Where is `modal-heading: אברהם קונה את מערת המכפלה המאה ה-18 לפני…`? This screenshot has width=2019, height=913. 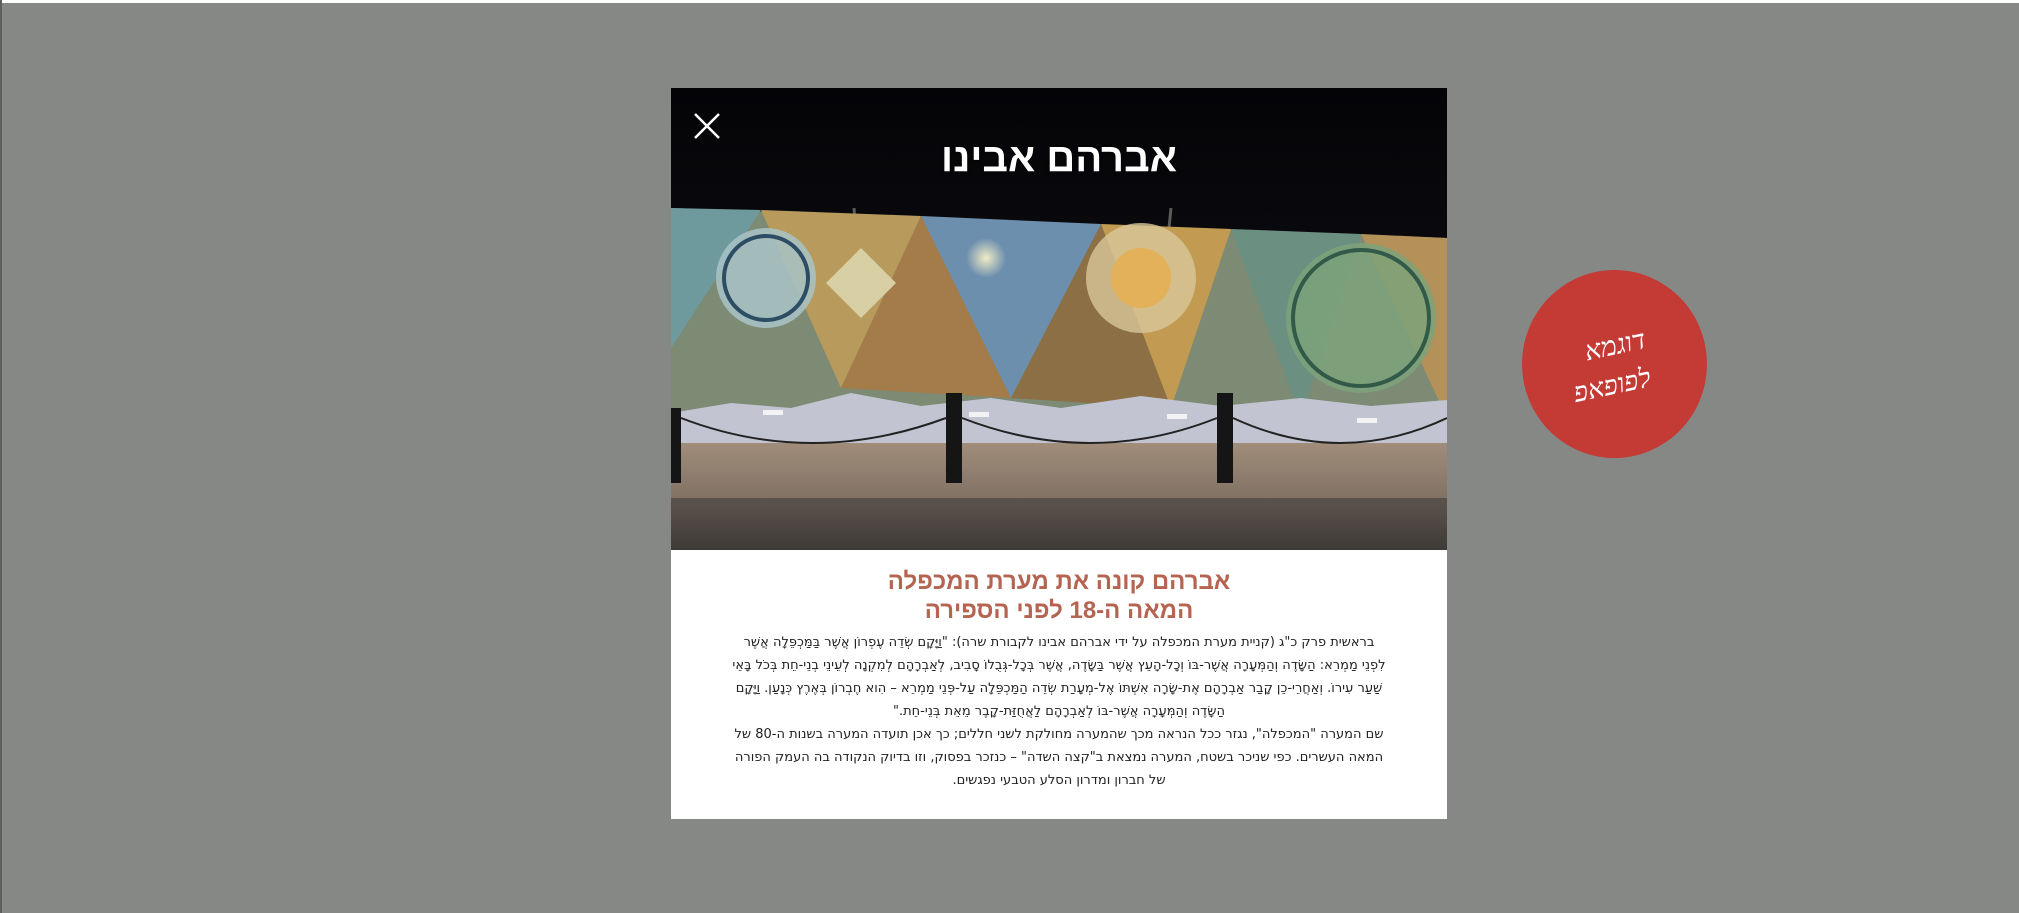
modal-heading: אברהם קונה את מערת המכפלה המאה ה-18 לפני… is located at coordinates (1059, 596).